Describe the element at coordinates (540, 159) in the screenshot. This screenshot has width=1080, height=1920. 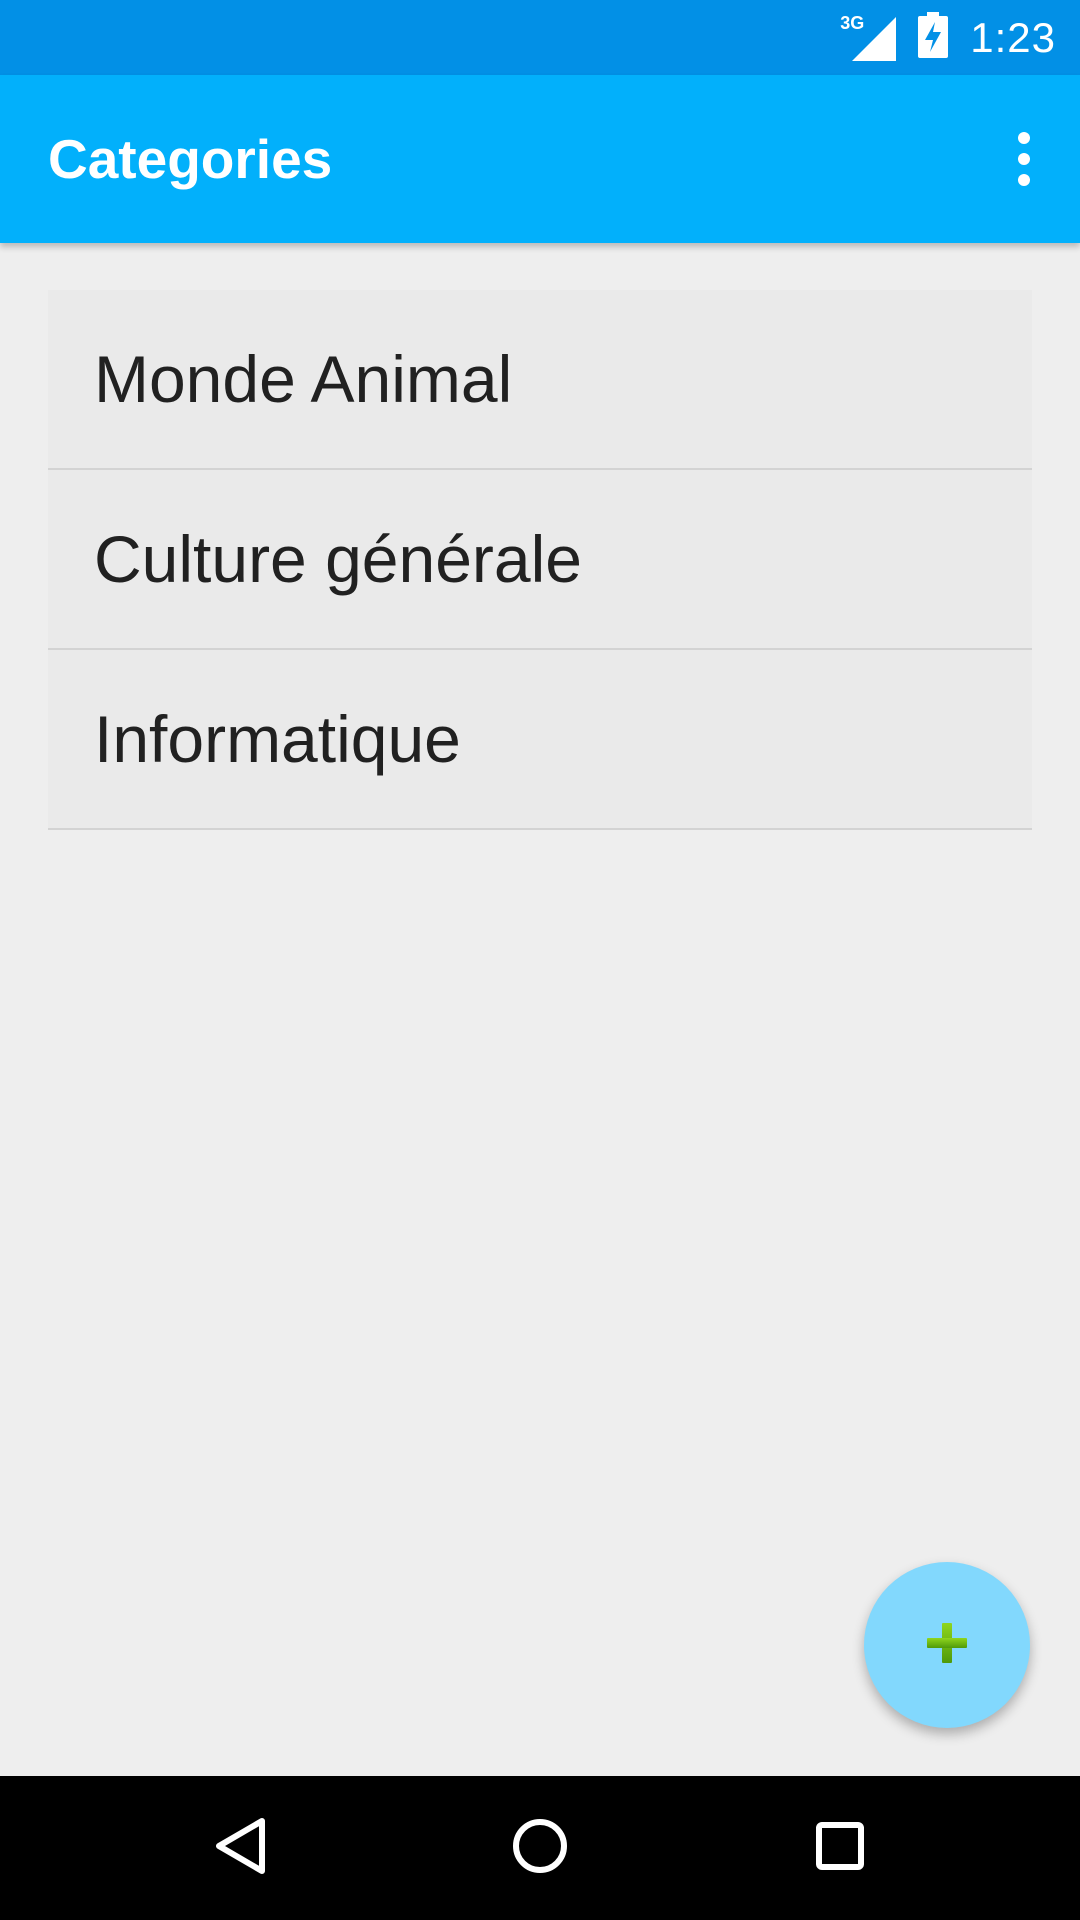
I see `app-bar: Categories` at that location.